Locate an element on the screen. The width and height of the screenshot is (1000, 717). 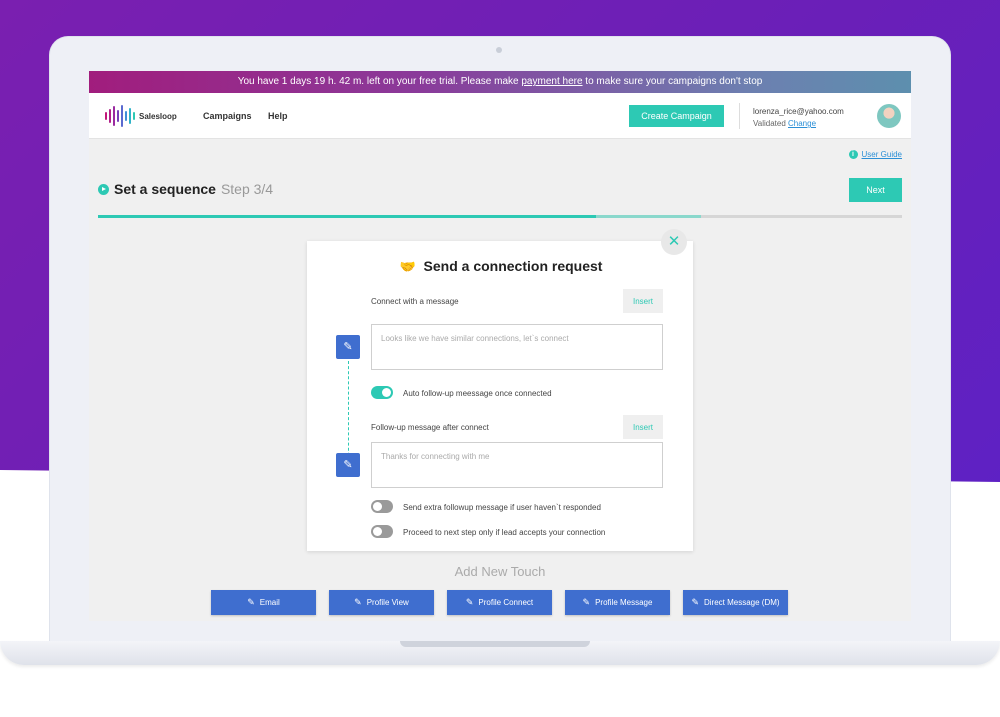
create-campaign-button: Create Campaign is located at coordinates (676, 116).